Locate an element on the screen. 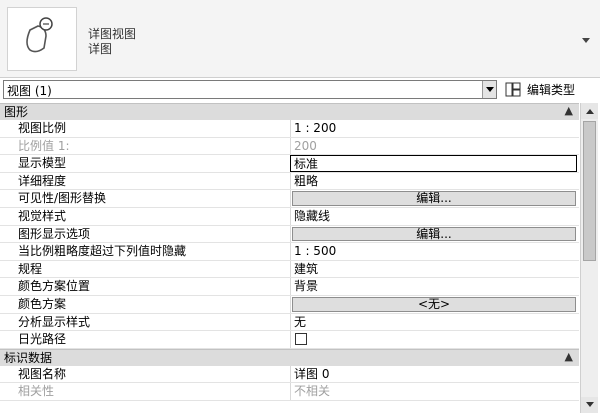 This screenshot has width=600, height=420. scroll-down-icon is located at coordinates (589, 405).